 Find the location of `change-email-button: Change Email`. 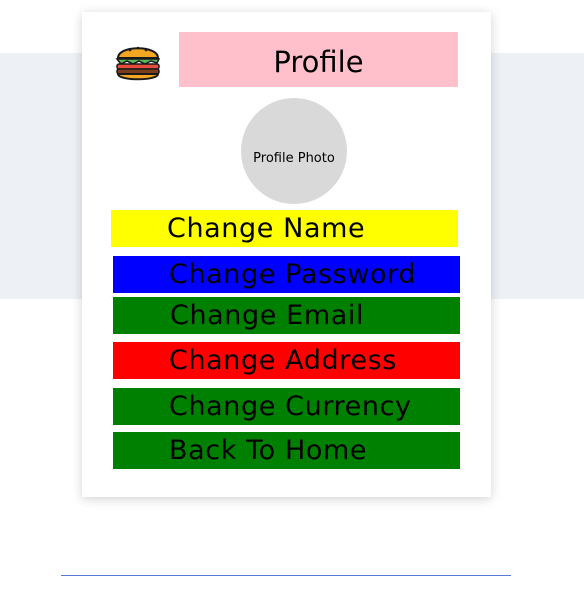

change-email-button: Change Email is located at coordinates (286, 315).